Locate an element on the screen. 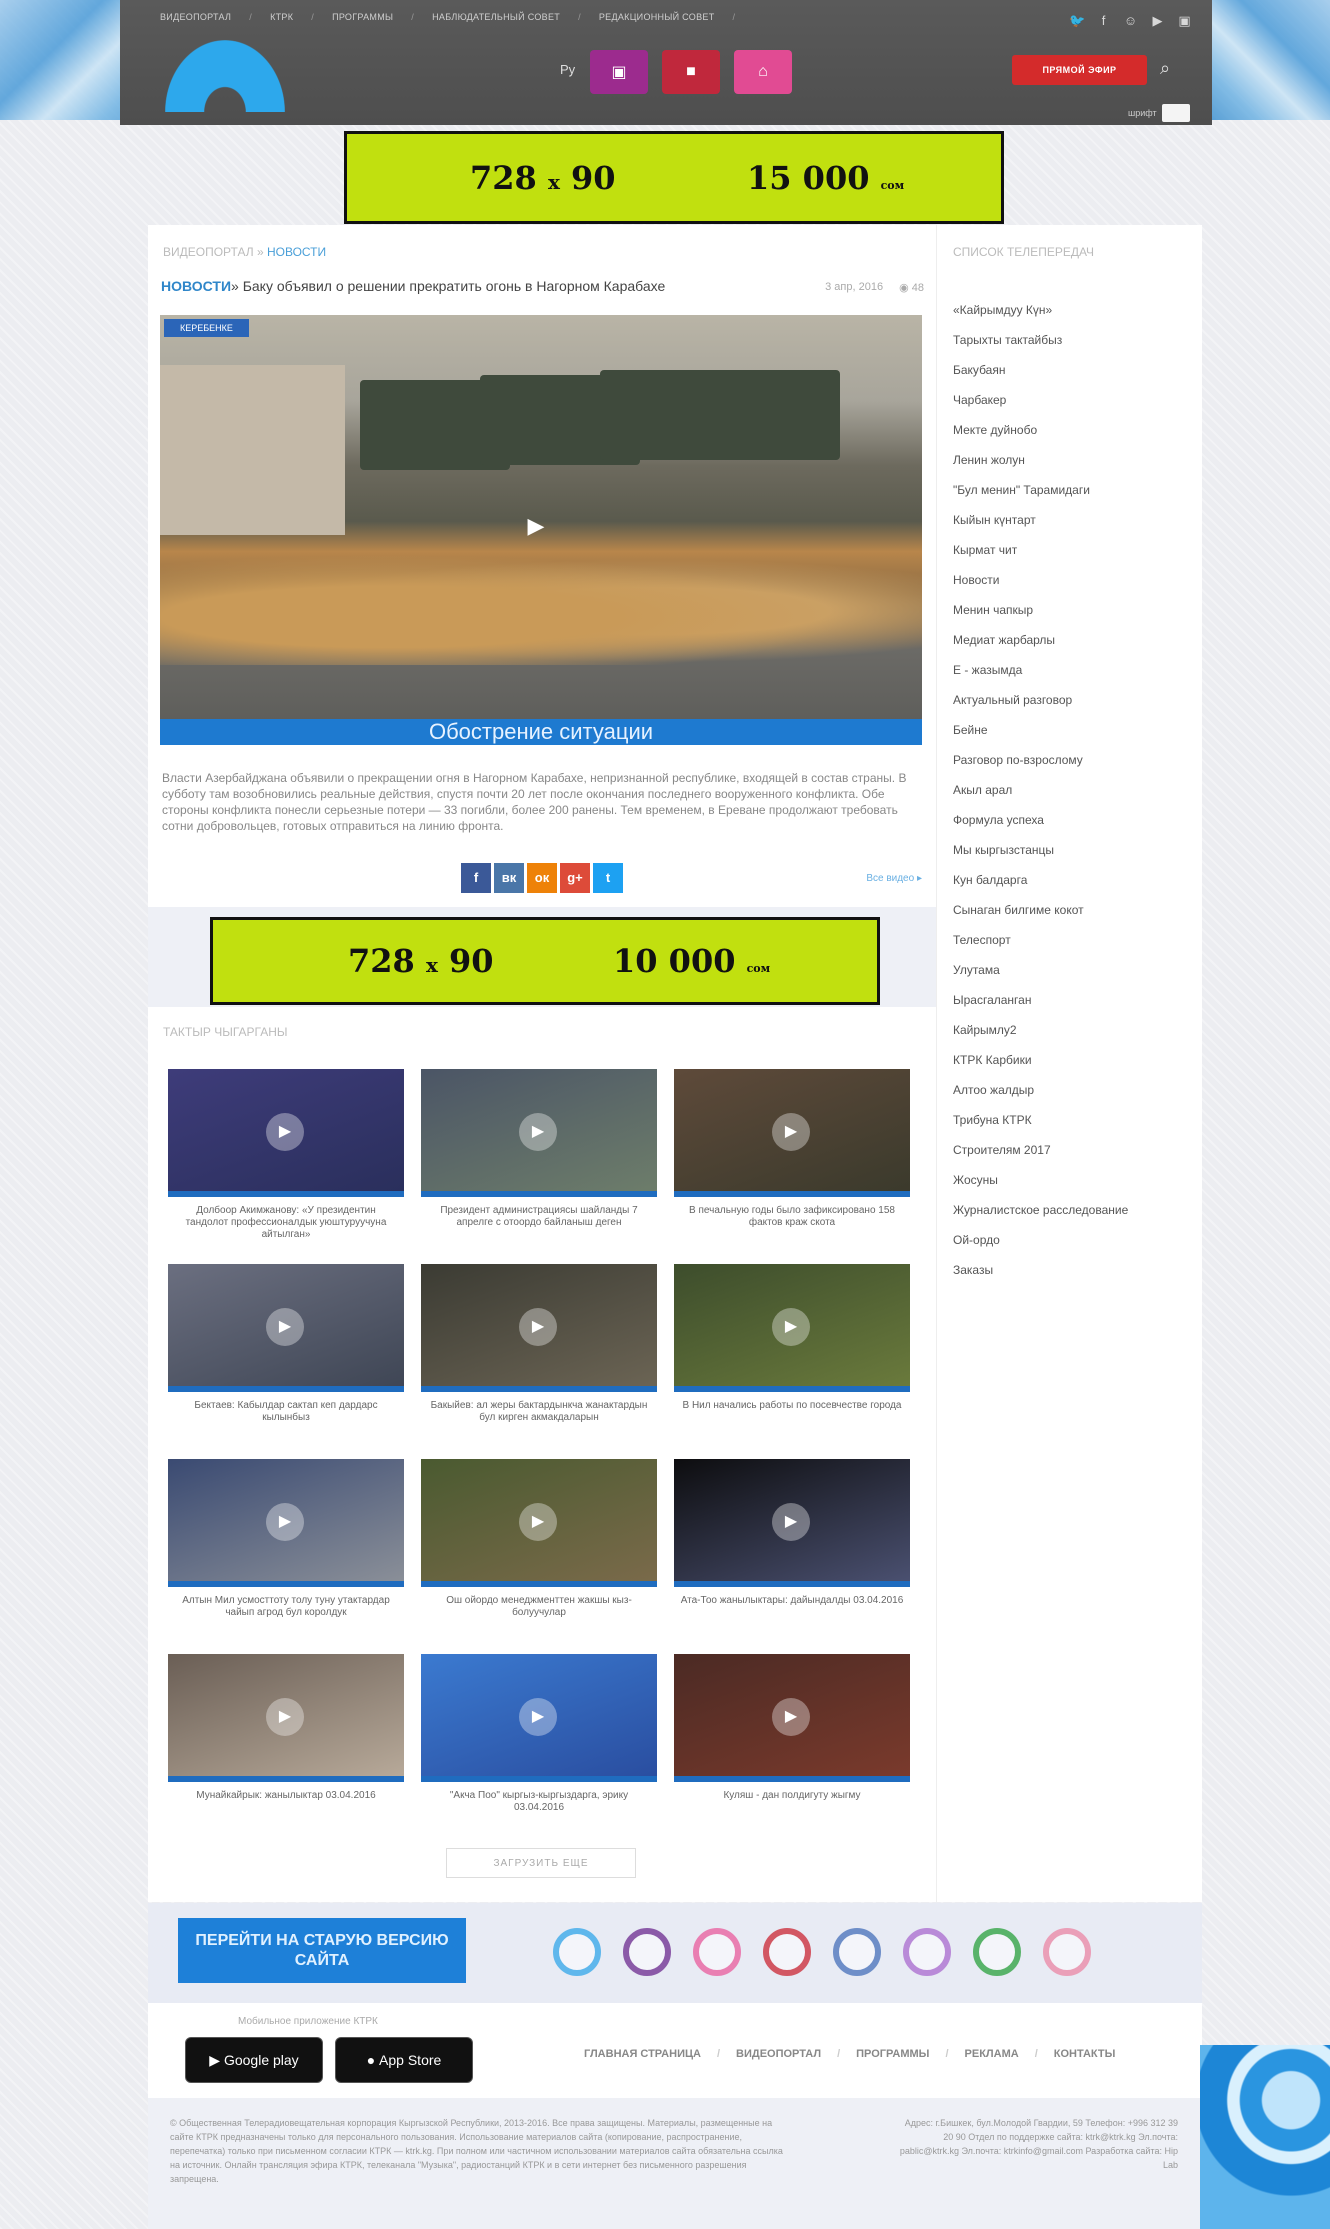 This screenshot has height=2229, width=1330. top-nav-item-ktrk: КТРК is located at coordinates (281, 17).